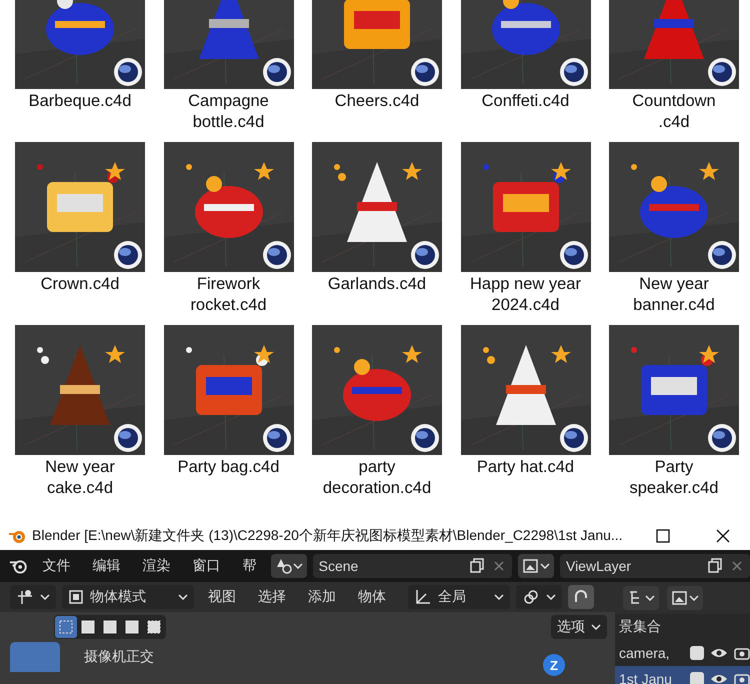  I want to click on scene-selector, so click(288, 566).